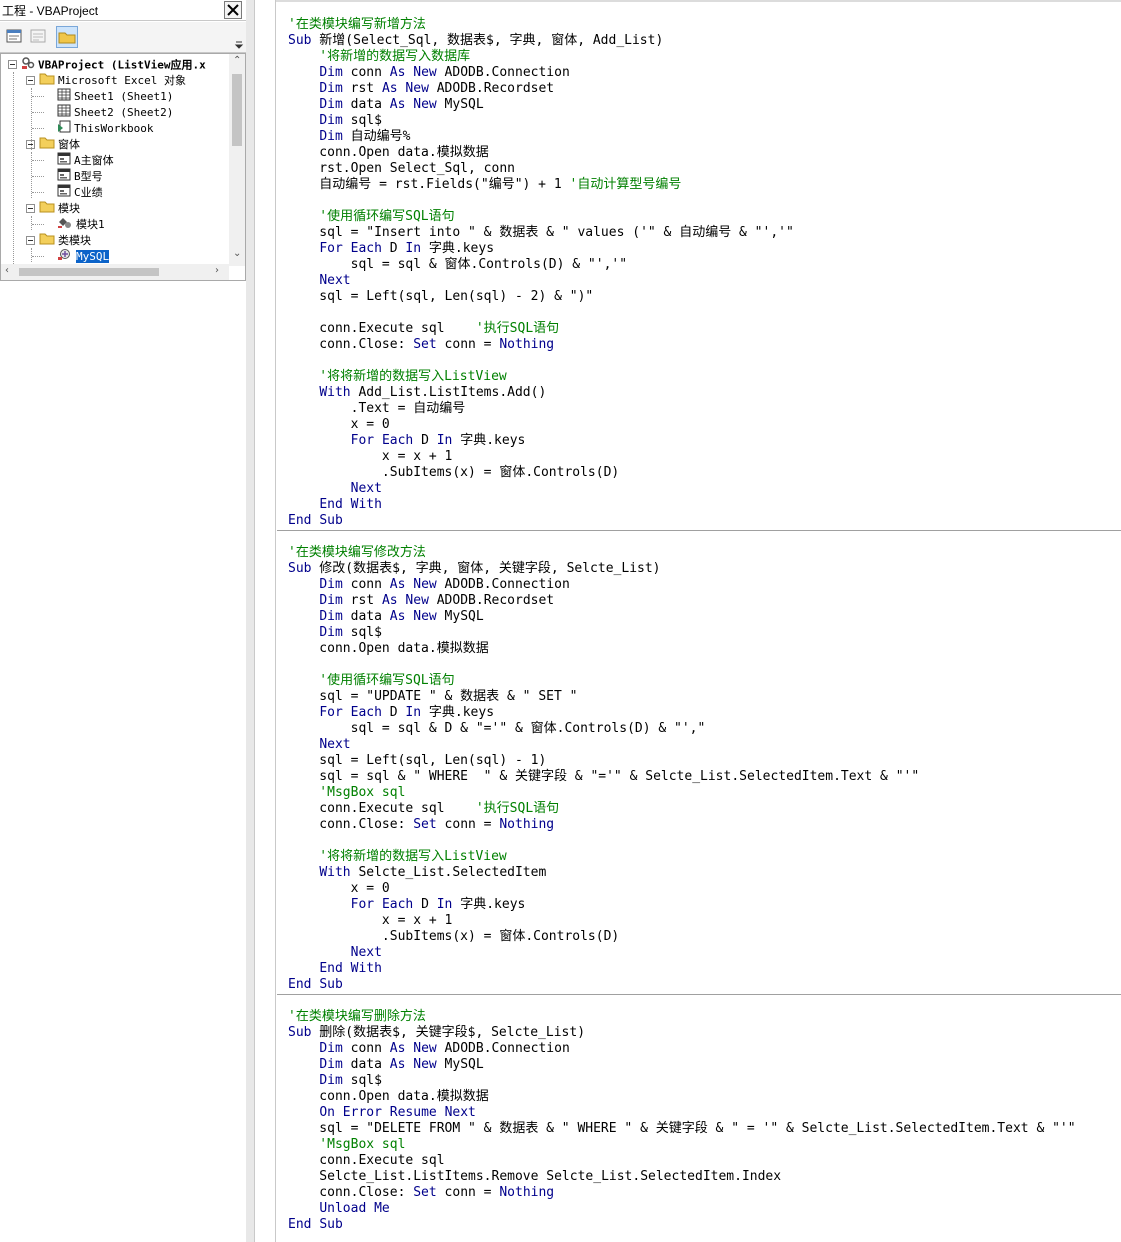  Describe the element at coordinates (67, 37) in the screenshot. I see `toggle-folders-icon` at that location.